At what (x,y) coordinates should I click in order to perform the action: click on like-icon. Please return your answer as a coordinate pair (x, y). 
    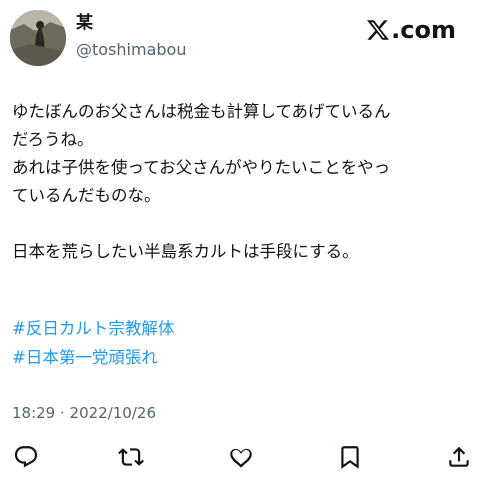
    Looking at the image, I should click on (241, 457).